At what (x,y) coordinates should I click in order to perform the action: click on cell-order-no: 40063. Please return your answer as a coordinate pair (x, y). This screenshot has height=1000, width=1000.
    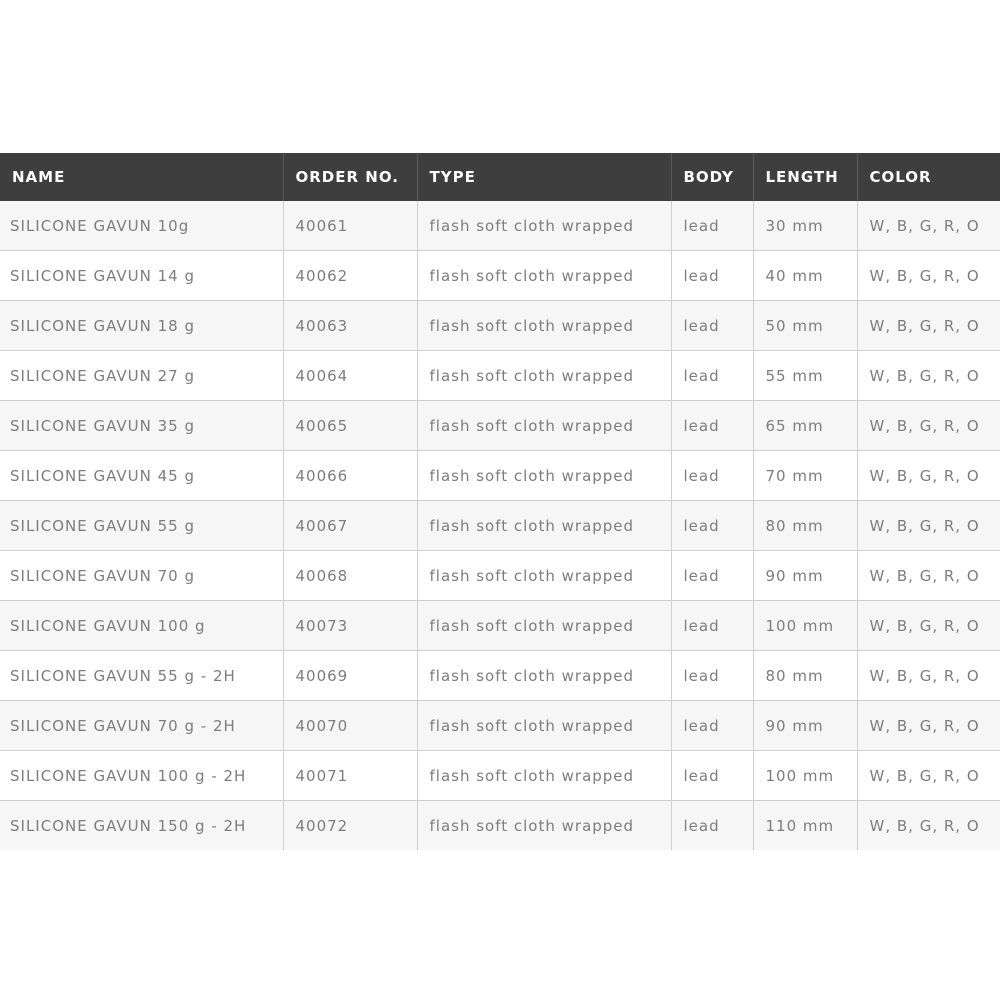
    Looking at the image, I should click on (350, 325).